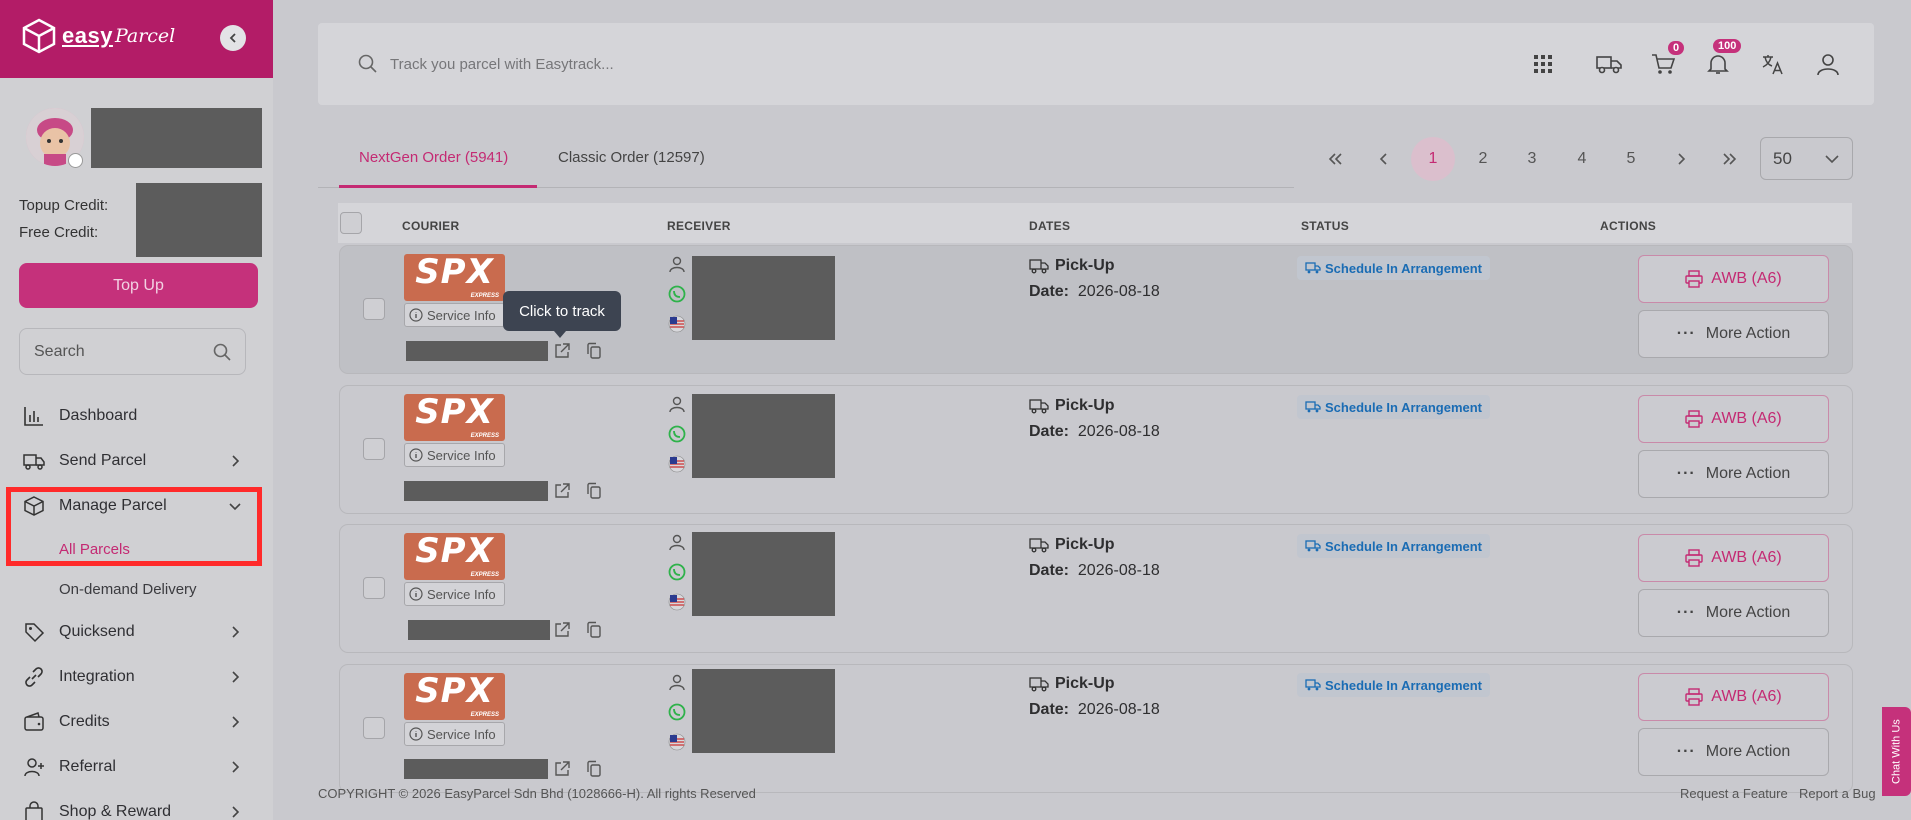  Describe the element at coordinates (132, 351) in the screenshot. I see `sidebar-search-input: Search` at that location.